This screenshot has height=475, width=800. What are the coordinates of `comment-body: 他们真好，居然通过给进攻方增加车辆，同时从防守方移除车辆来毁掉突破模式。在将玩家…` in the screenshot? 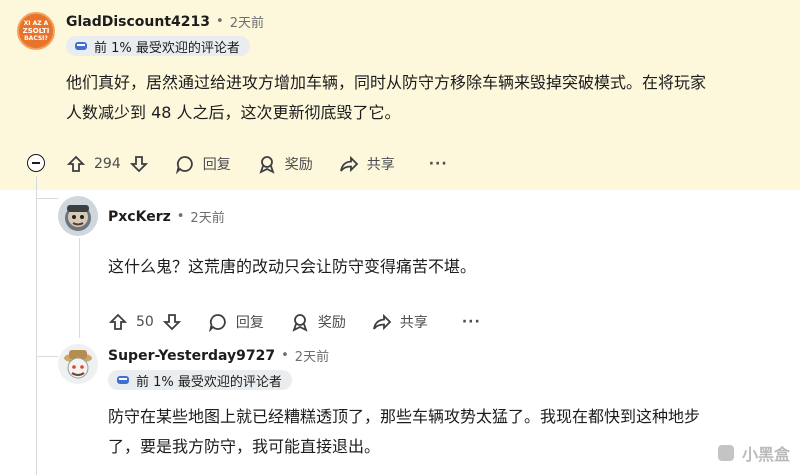 It's located at (426, 98).